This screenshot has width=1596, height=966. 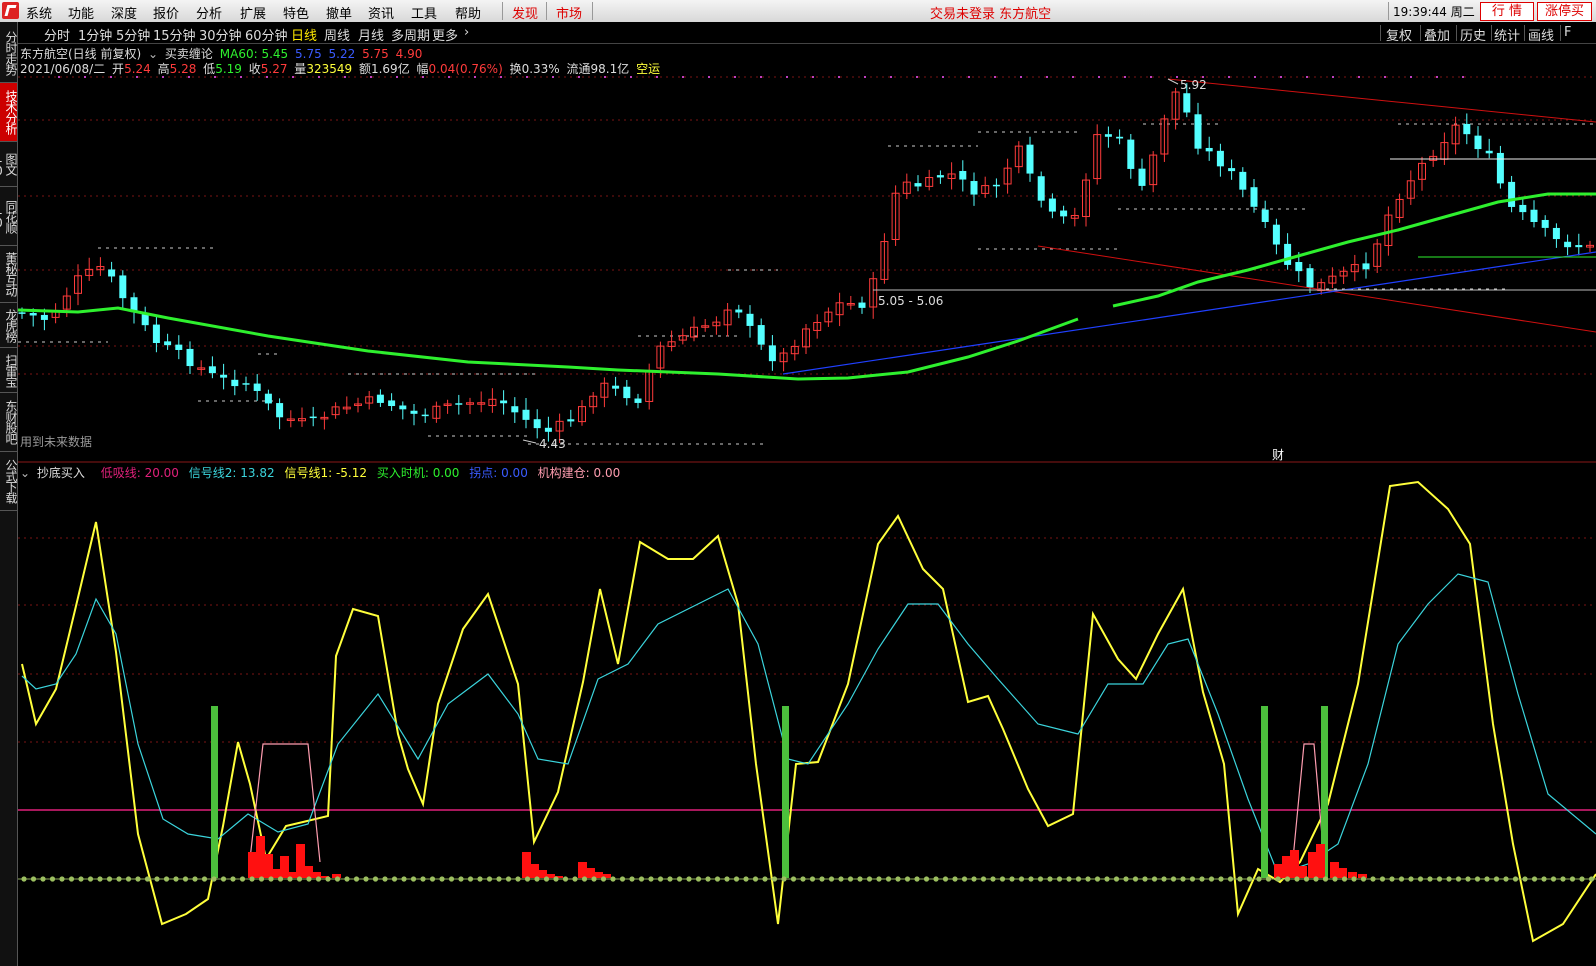 What do you see at coordinates (371, 34) in the screenshot?
I see `period-monthly: 月线` at bounding box center [371, 34].